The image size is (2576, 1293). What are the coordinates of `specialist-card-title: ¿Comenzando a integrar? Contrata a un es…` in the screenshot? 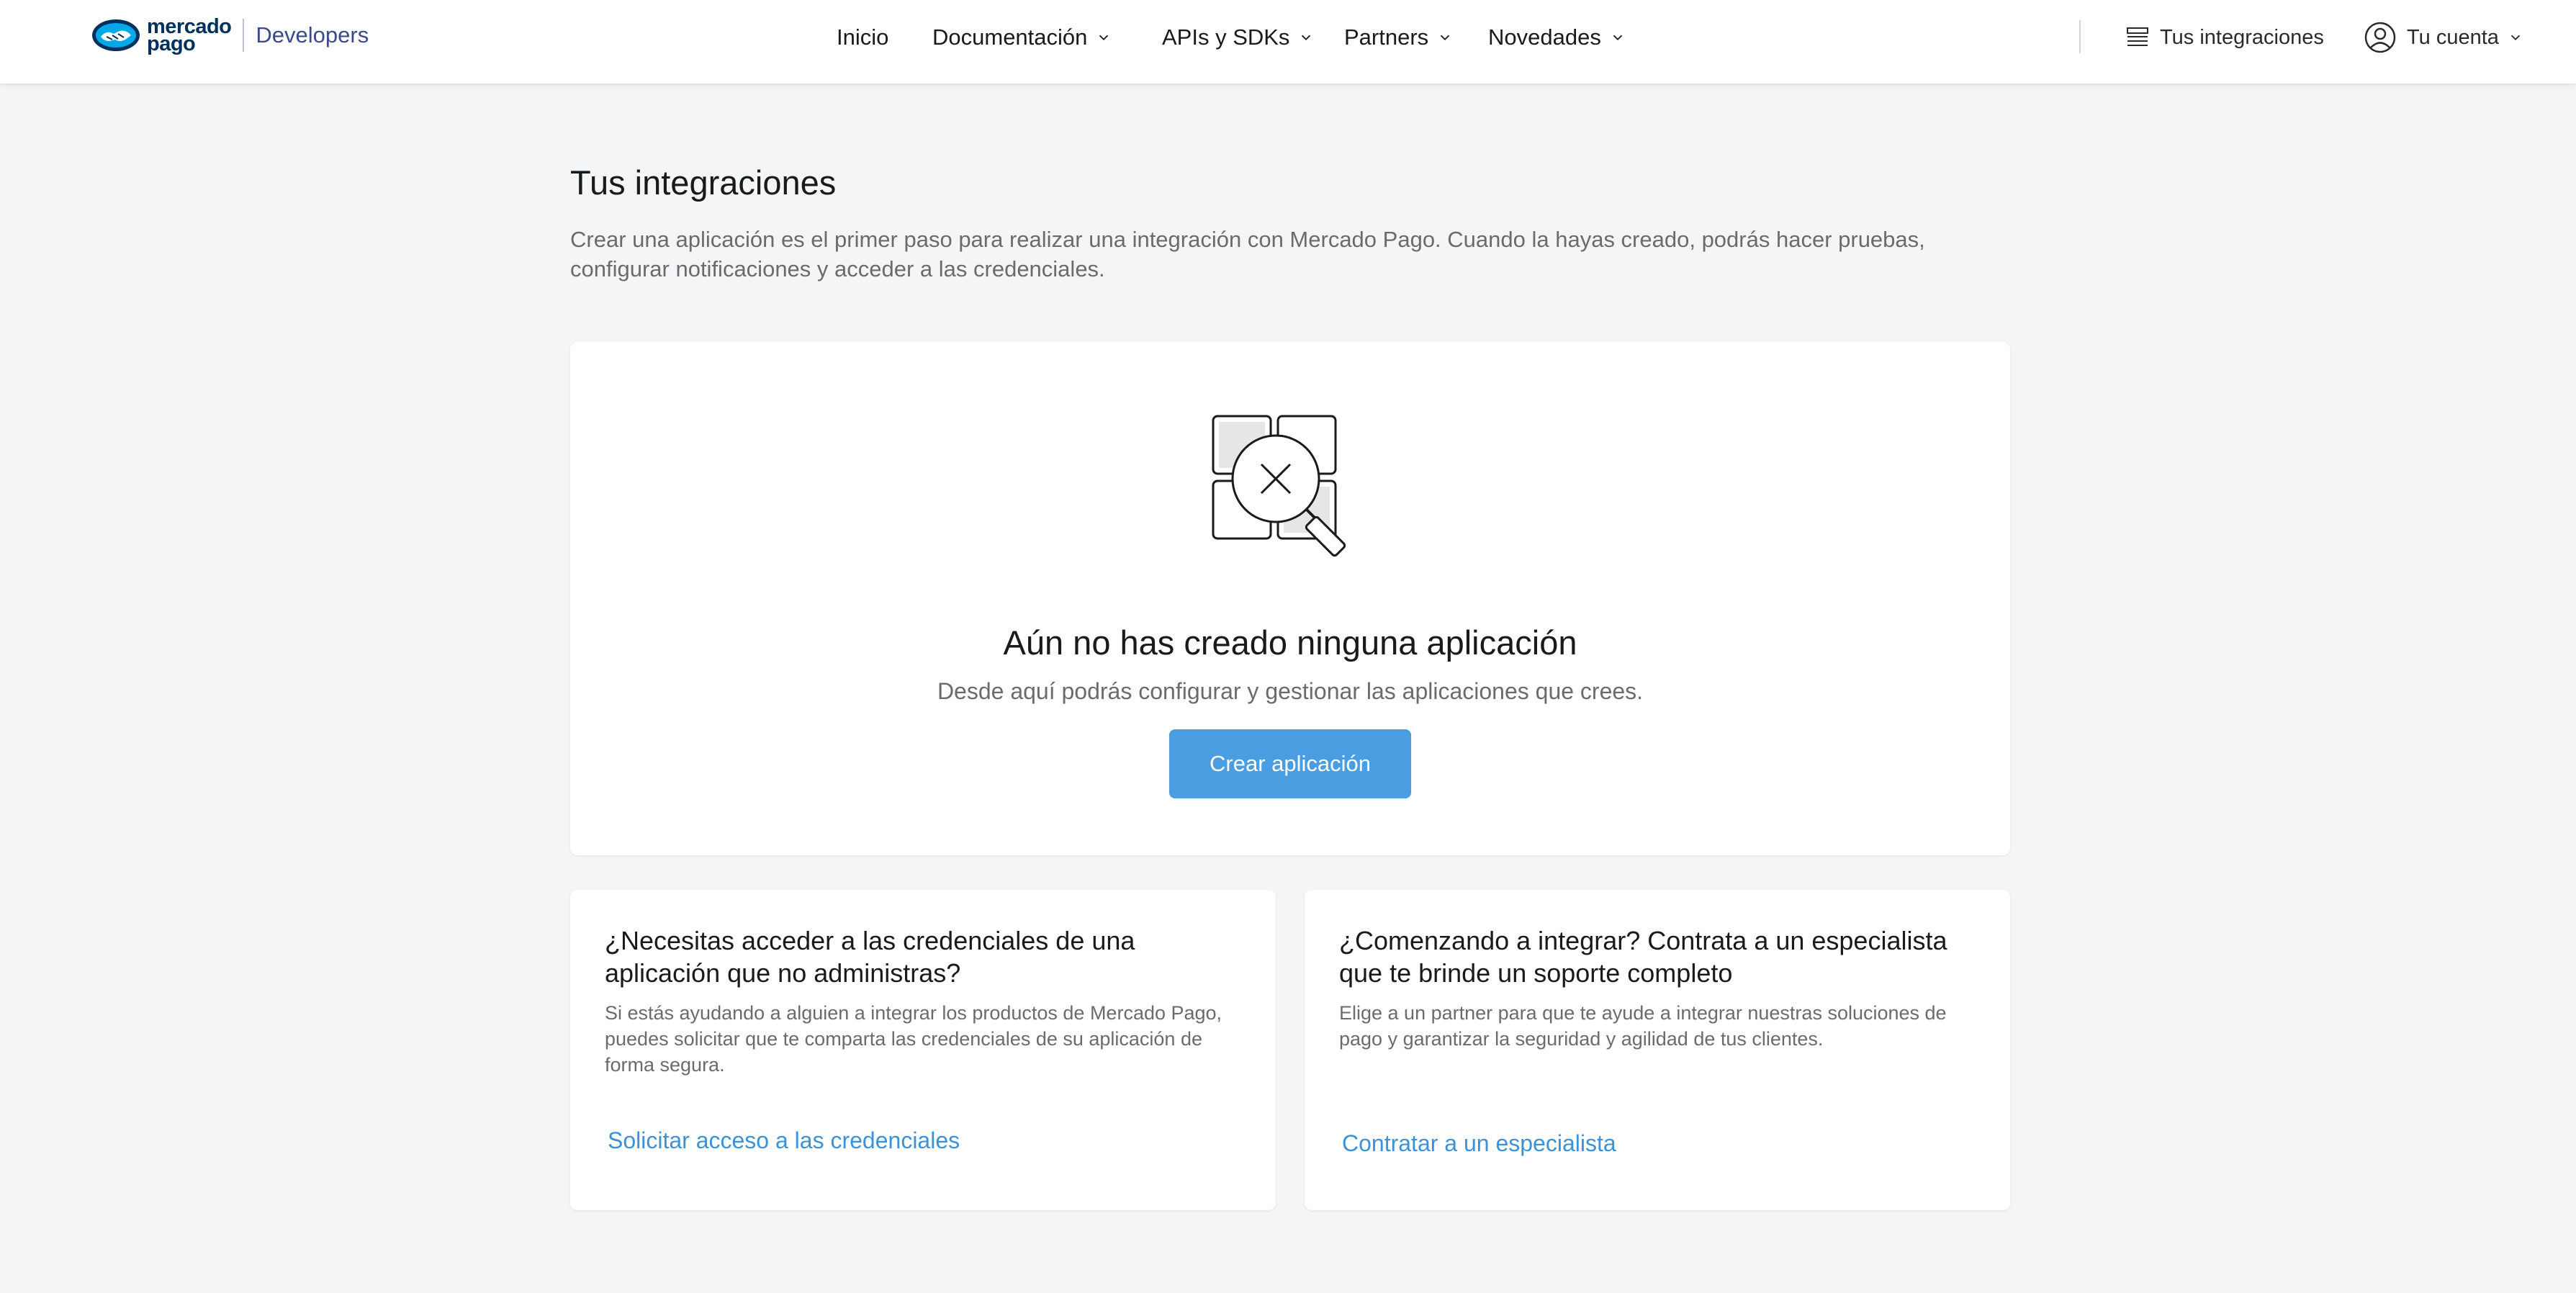 It's located at (1643, 957).